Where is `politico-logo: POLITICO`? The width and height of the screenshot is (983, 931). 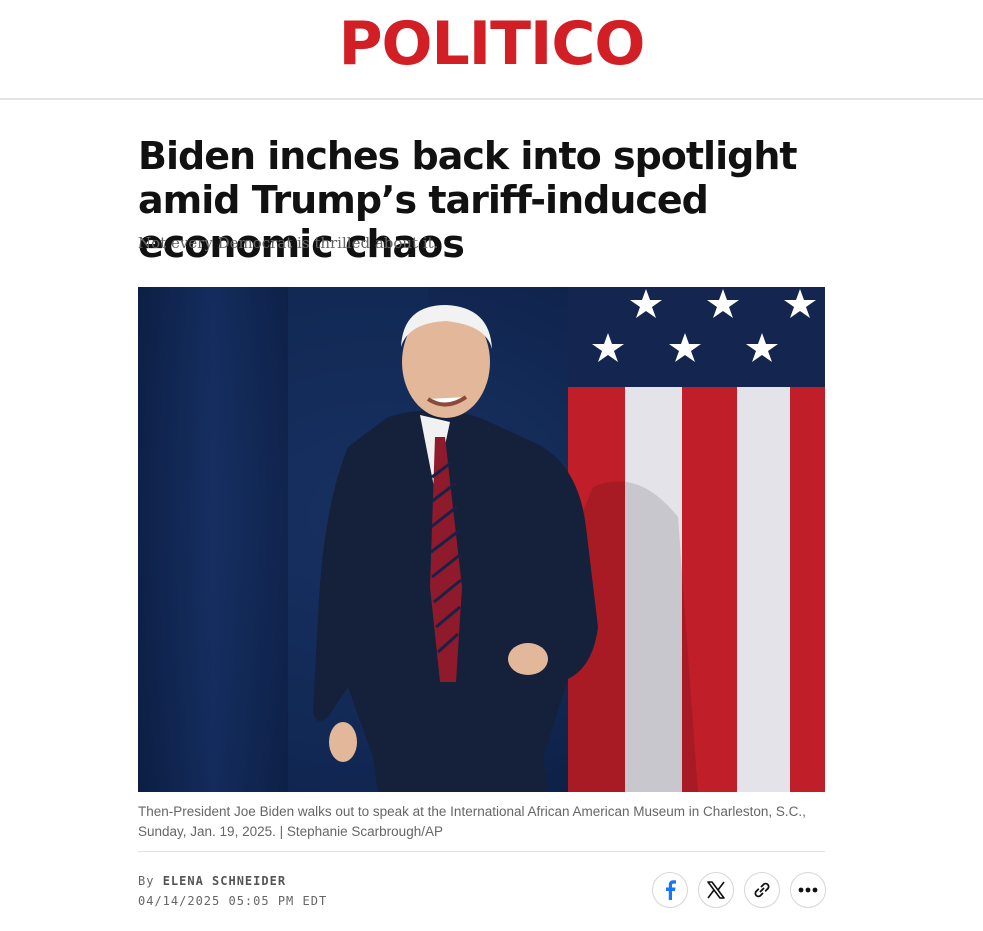
politico-logo: POLITICO is located at coordinates (491, 44).